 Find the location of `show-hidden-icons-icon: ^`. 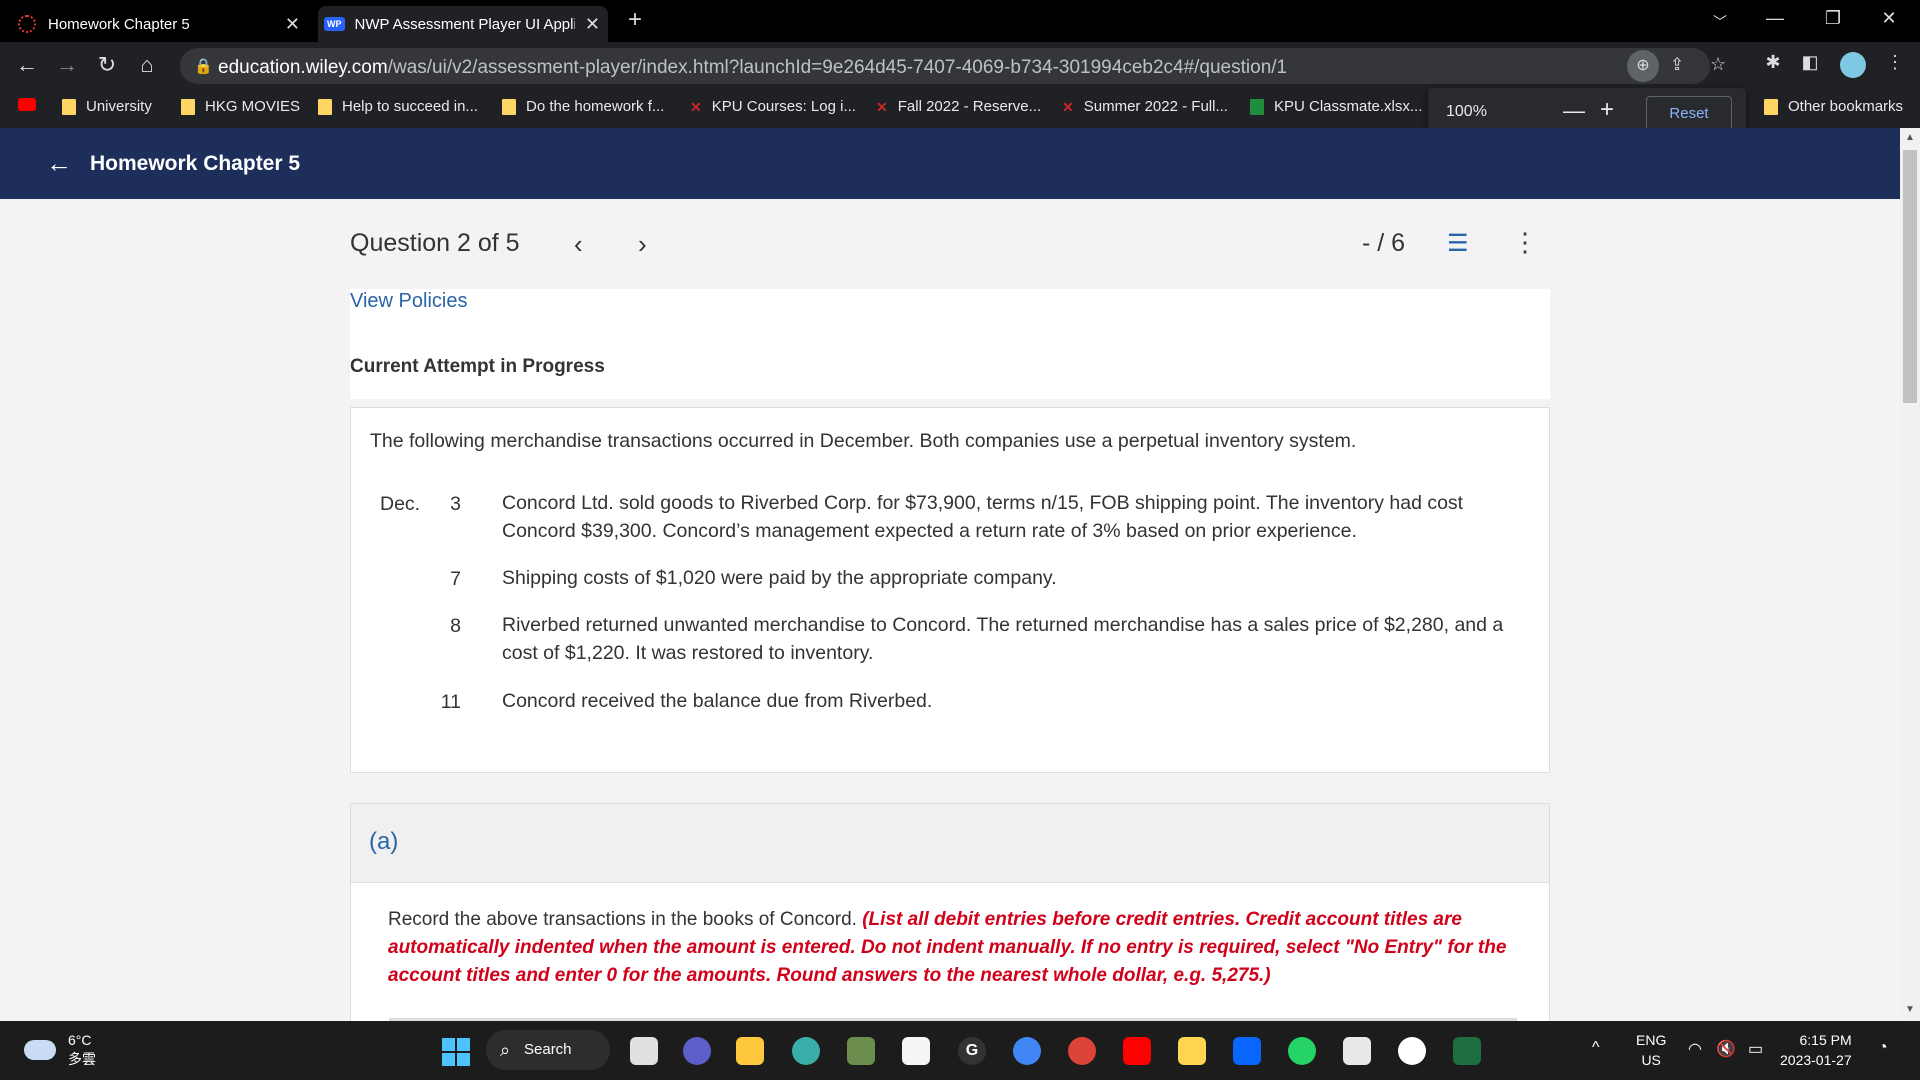

show-hidden-icons-icon: ^ is located at coordinates (1596, 1048).